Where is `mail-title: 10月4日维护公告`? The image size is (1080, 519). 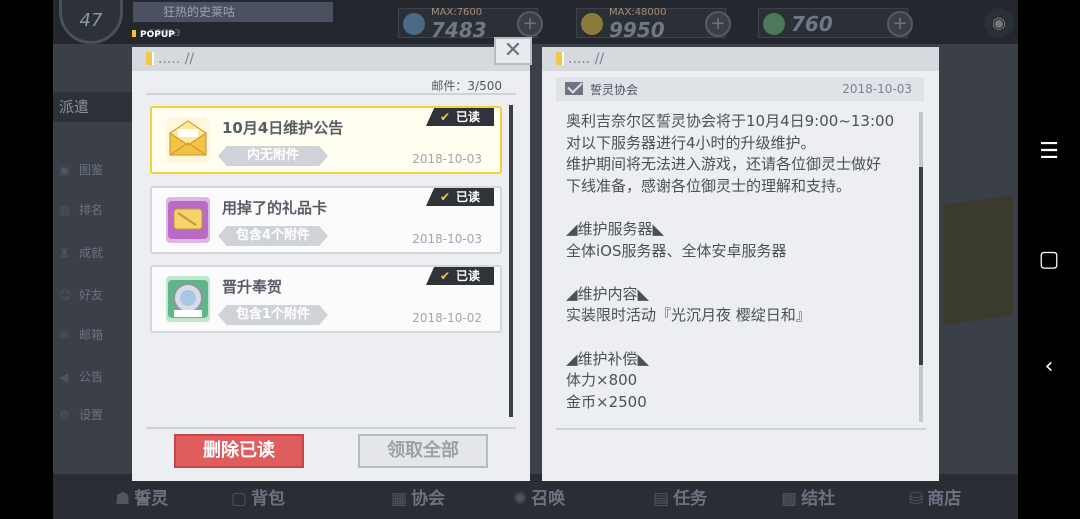 mail-title: 10月4日维护公告 is located at coordinates (283, 128).